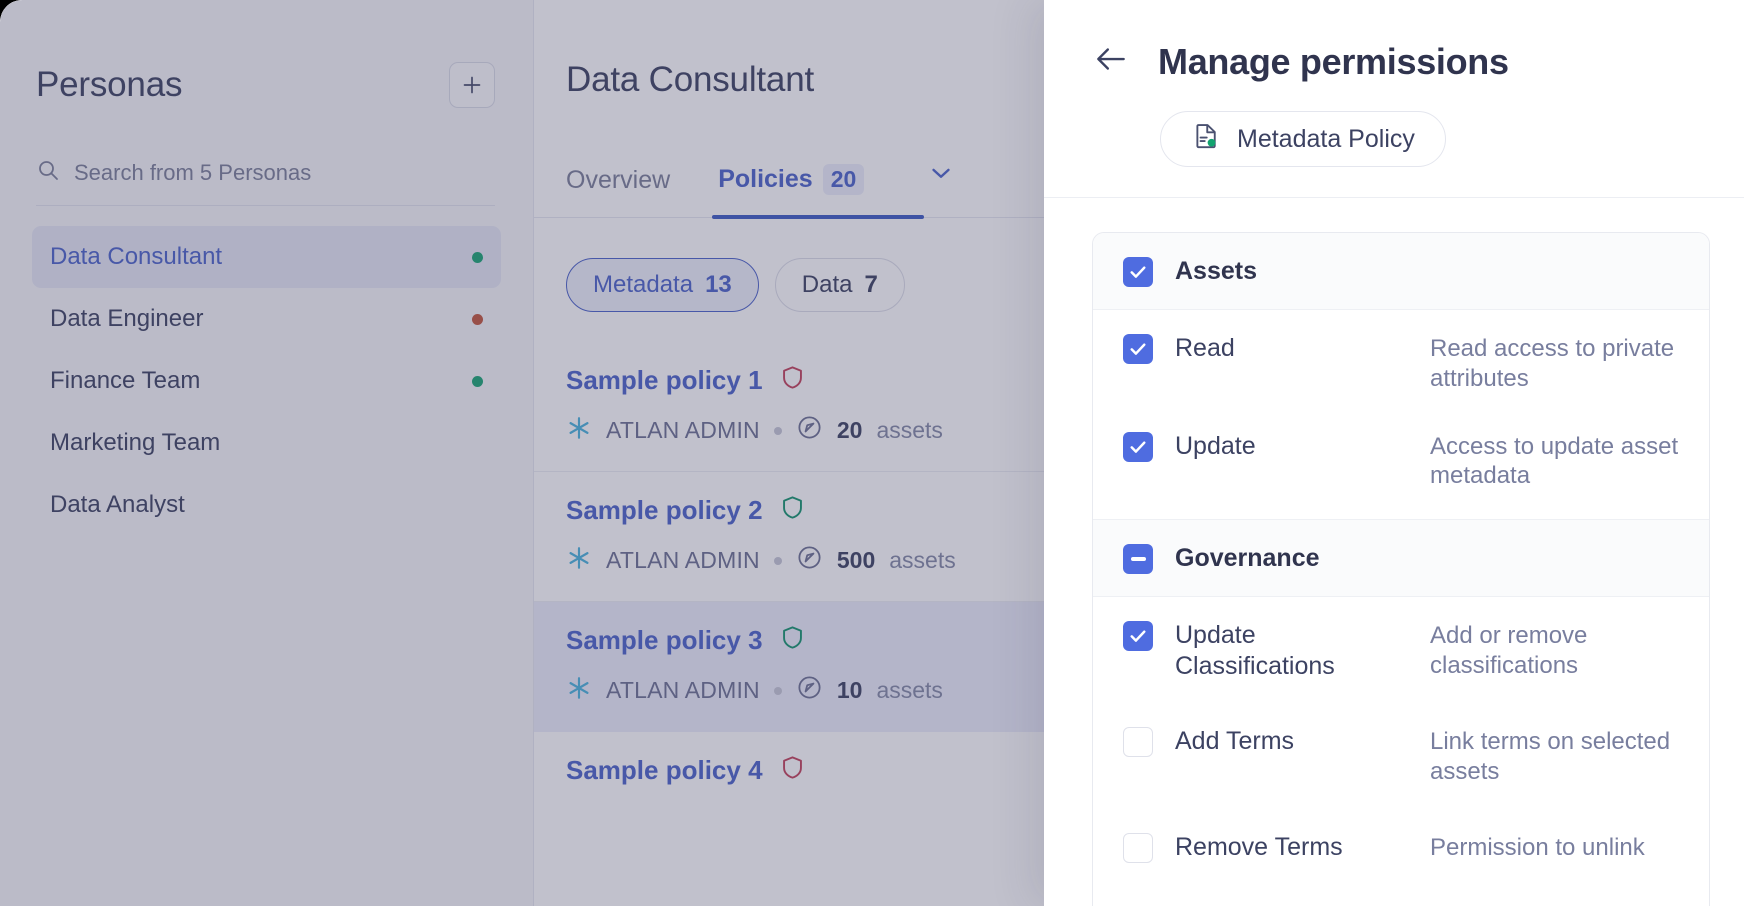  Describe the element at coordinates (1138, 742) in the screenshot. I see `add-terms-checkbox` at that location.